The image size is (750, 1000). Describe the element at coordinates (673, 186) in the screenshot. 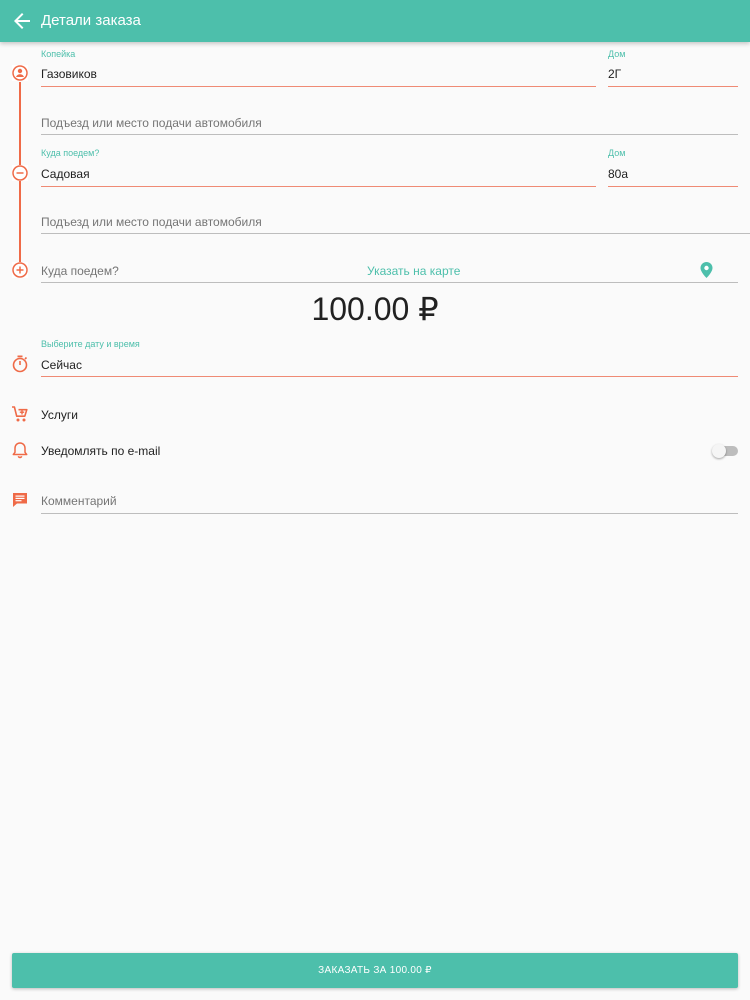

I see `to-house-underline` at that location.